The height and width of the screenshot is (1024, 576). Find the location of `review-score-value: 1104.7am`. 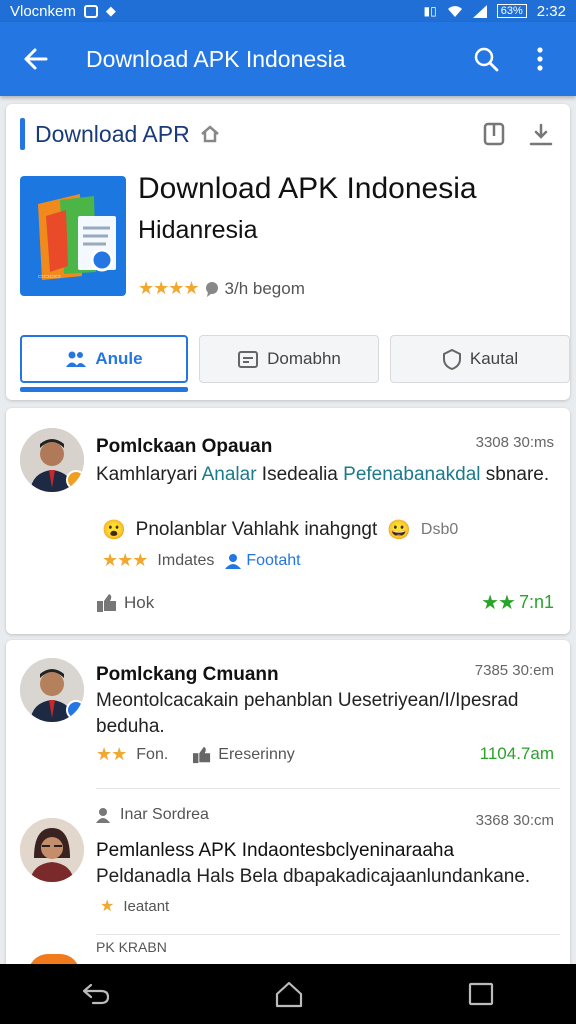

review-score-value: 1104.7am is located at coordinates (516, 753).